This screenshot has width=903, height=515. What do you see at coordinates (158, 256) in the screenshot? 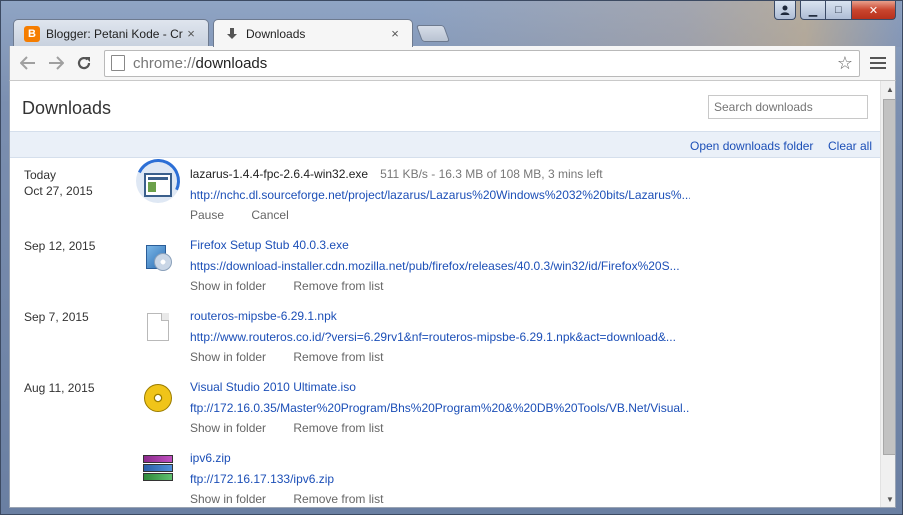
I see `installer-icon` at bounding box center [158, 256].